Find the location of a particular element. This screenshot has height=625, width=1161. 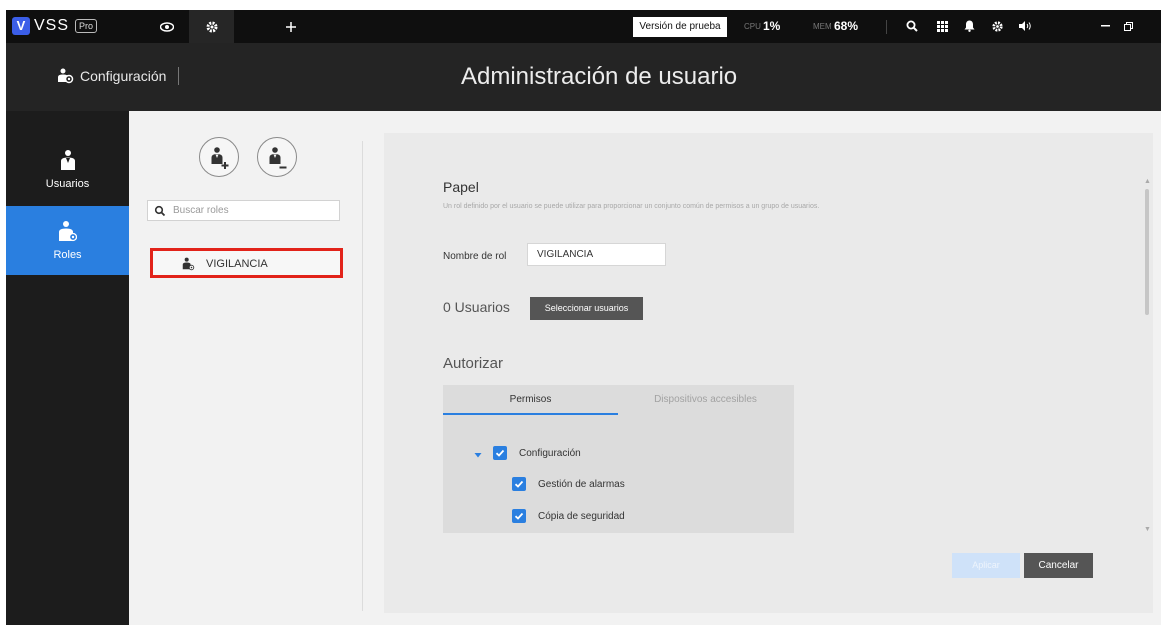

minimize-button is located at coordinates (1105, 26).